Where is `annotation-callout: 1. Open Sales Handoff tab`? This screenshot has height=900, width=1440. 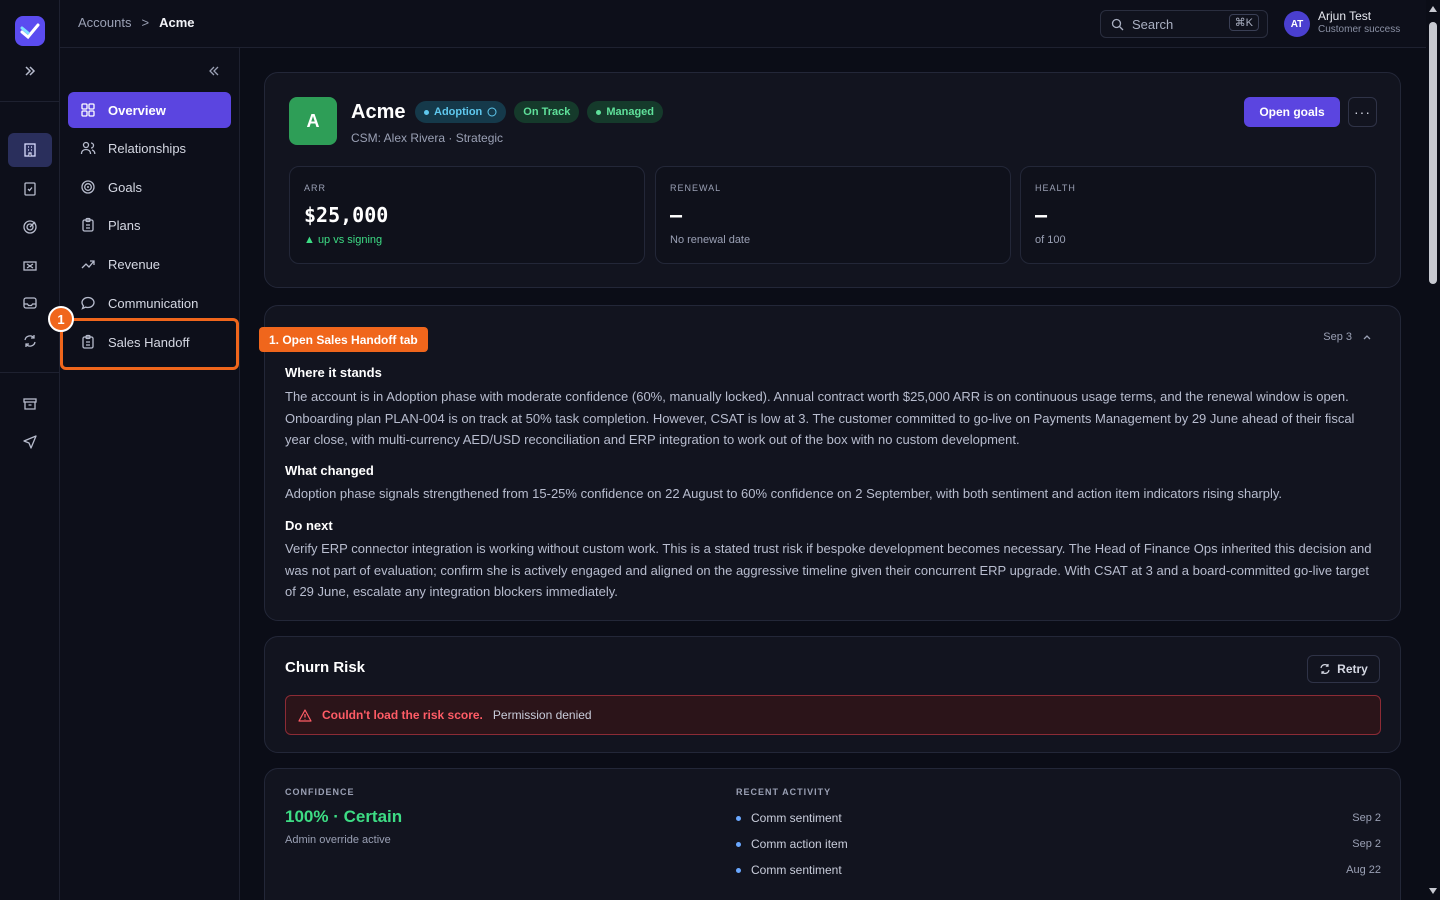 annotation-callout: 1. Open Sales Handoff tab is located at coordinates (343, 339).